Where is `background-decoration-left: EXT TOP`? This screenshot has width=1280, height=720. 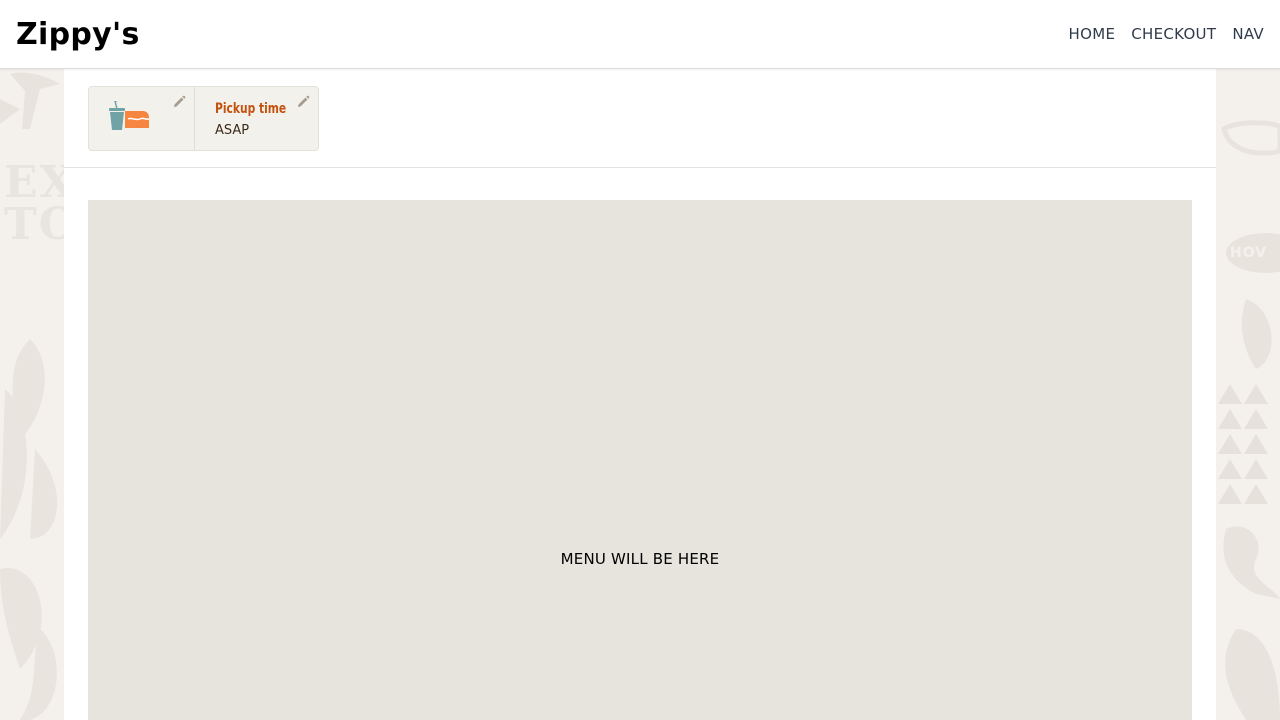 background-decoration-left: EXT TOP is located at coordinates (32, 394).